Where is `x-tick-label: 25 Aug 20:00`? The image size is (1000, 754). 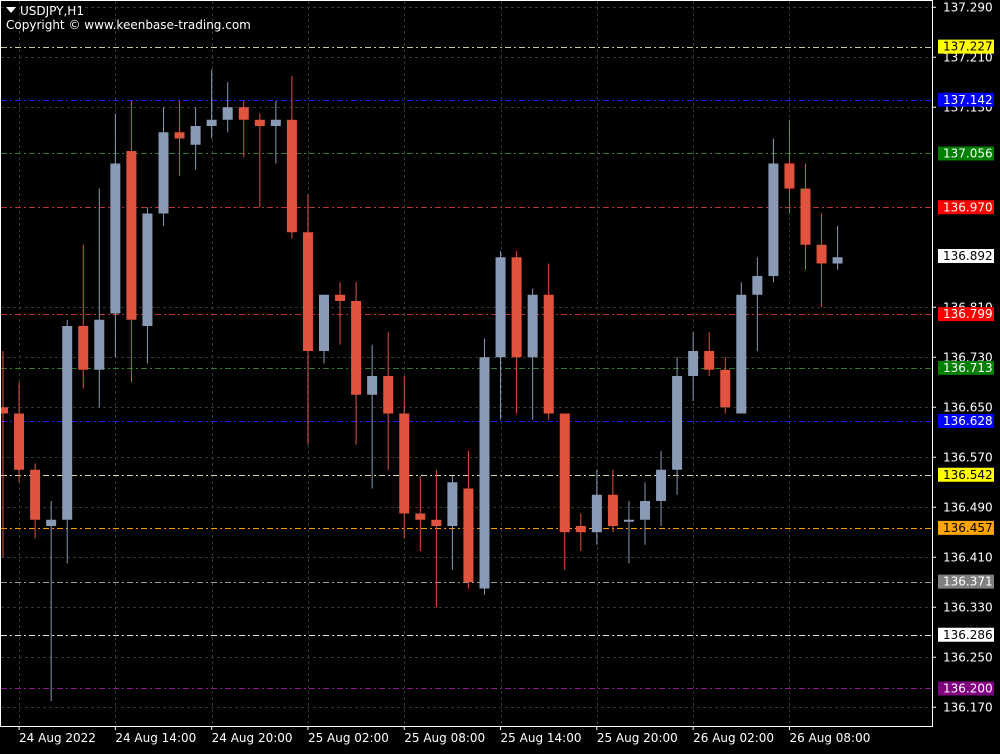 x-tick-label: 25 Aug 20:00 is located at coordinates (637, 738).